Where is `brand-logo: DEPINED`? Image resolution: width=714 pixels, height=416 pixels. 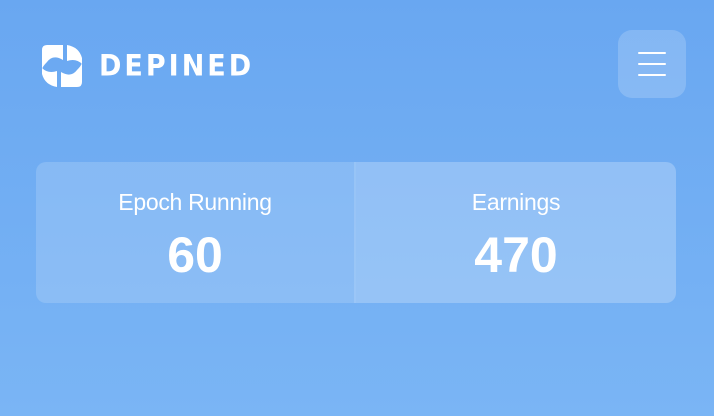 brand-logo: DEPINED is located at coordinates (146, 66).